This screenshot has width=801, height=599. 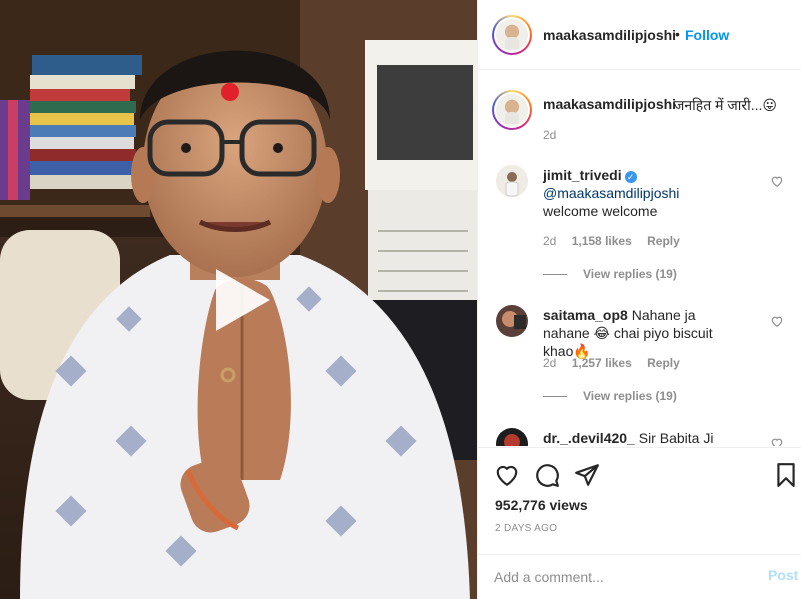 I want to click on follow-button: Follow, so click(x=707, y=35).